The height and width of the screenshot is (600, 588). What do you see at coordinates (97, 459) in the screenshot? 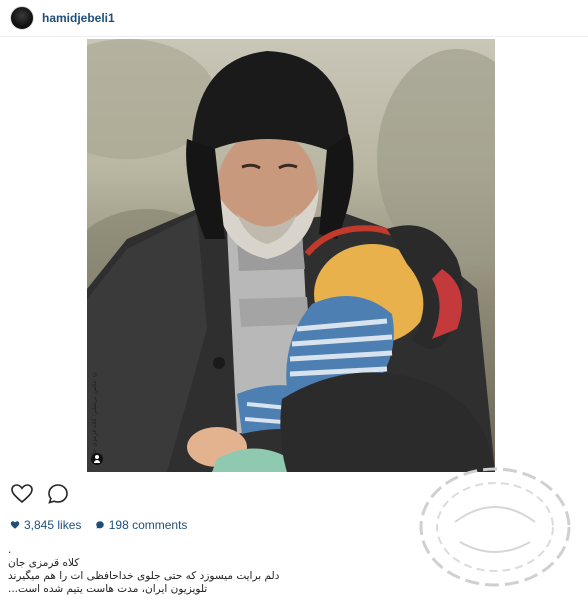
I see `tag-person-icon` at bounding box center [97, 459].